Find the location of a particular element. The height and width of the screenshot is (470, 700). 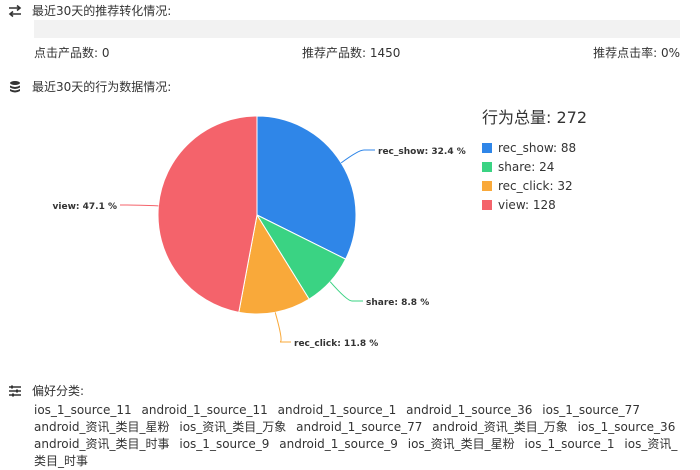

stat-clicked-products: 点击产品数: 0 is located at coordinates (72, 53).